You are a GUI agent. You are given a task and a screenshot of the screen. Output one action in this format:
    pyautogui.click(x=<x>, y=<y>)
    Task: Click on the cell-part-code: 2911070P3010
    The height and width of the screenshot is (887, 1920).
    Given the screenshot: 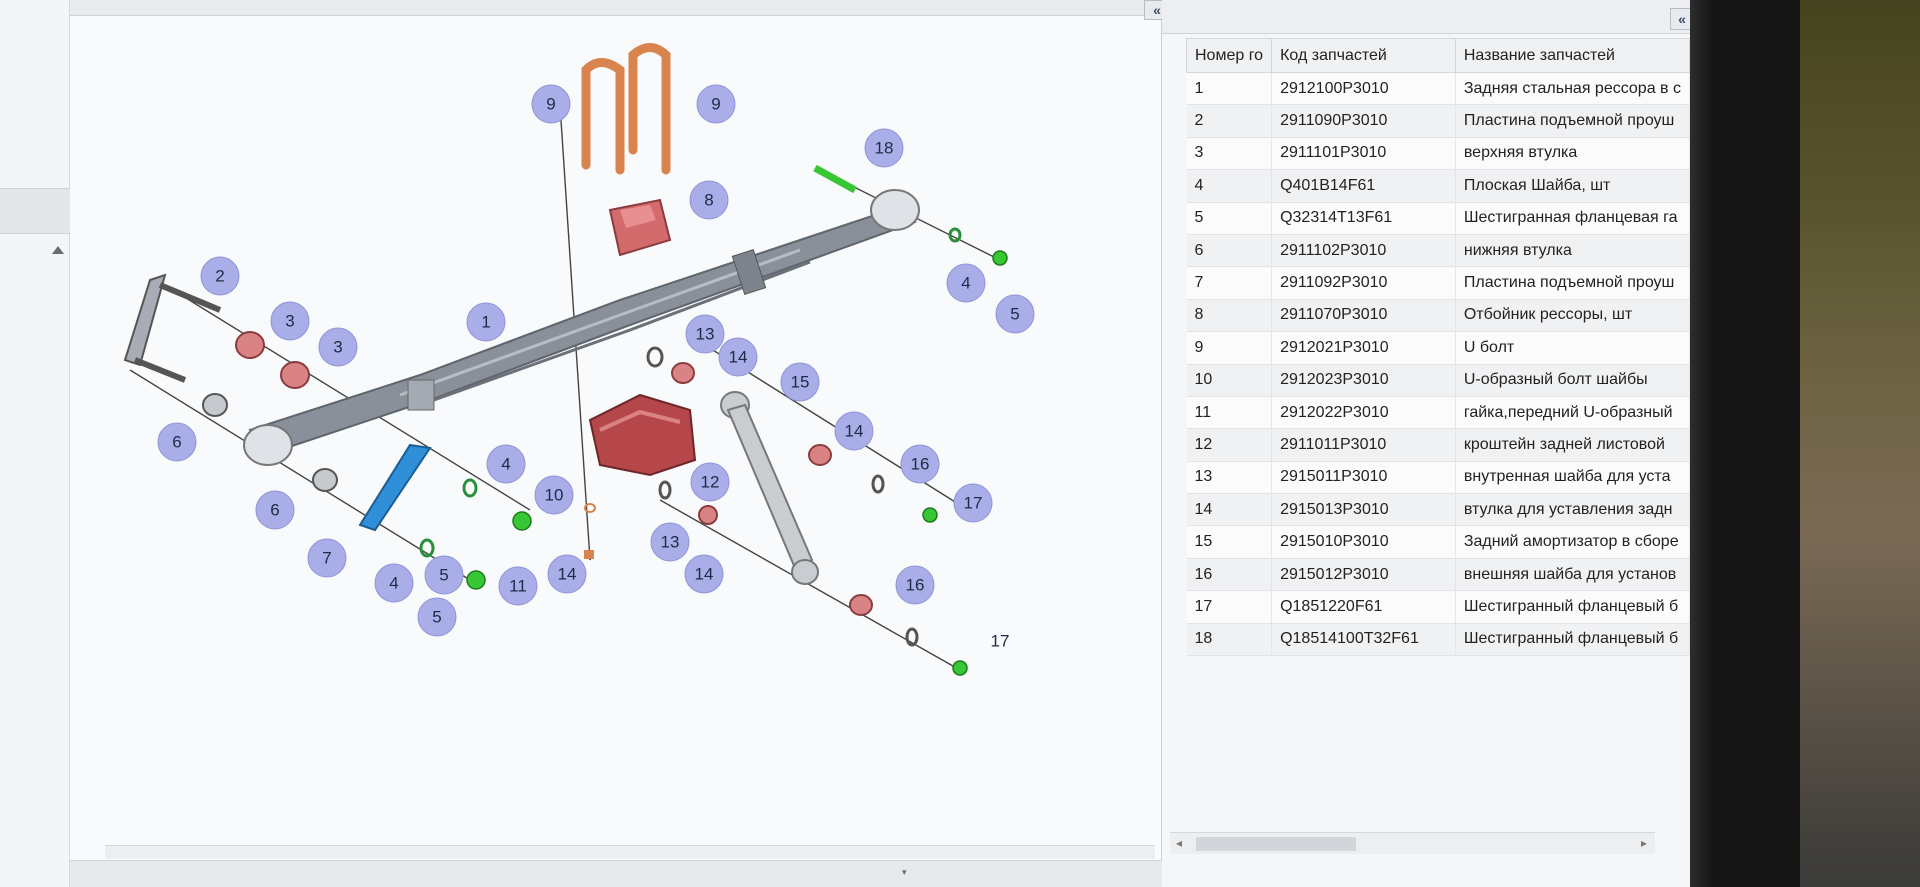 What is the action you would take?
    pyautogui.click(x=1363, y=316)
    